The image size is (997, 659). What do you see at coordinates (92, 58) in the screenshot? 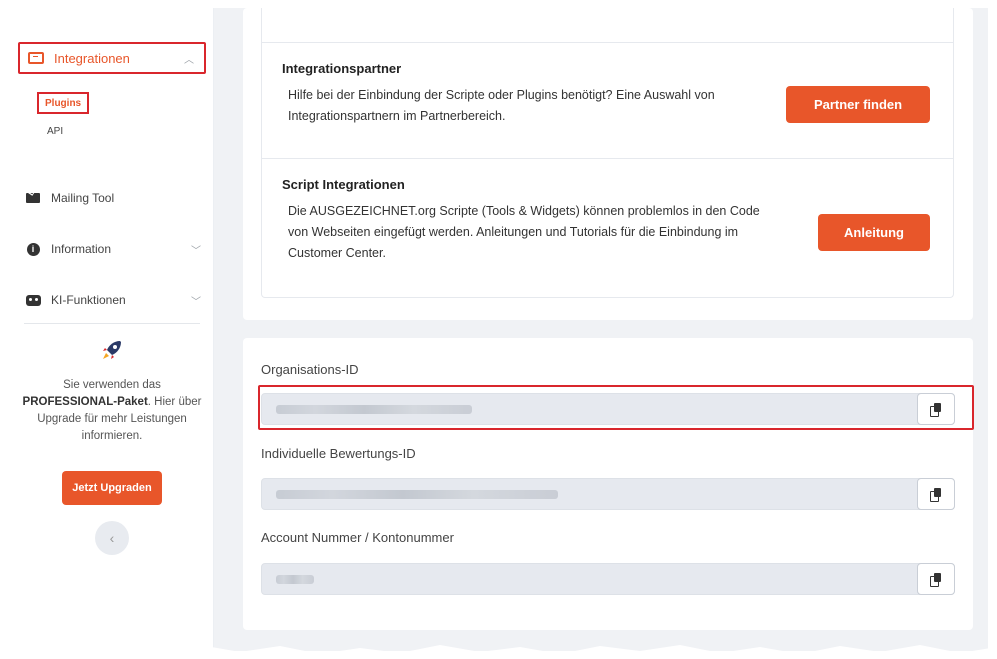
I see `sidebar-item-label: Integrationen` at bounding box center [92, 58].